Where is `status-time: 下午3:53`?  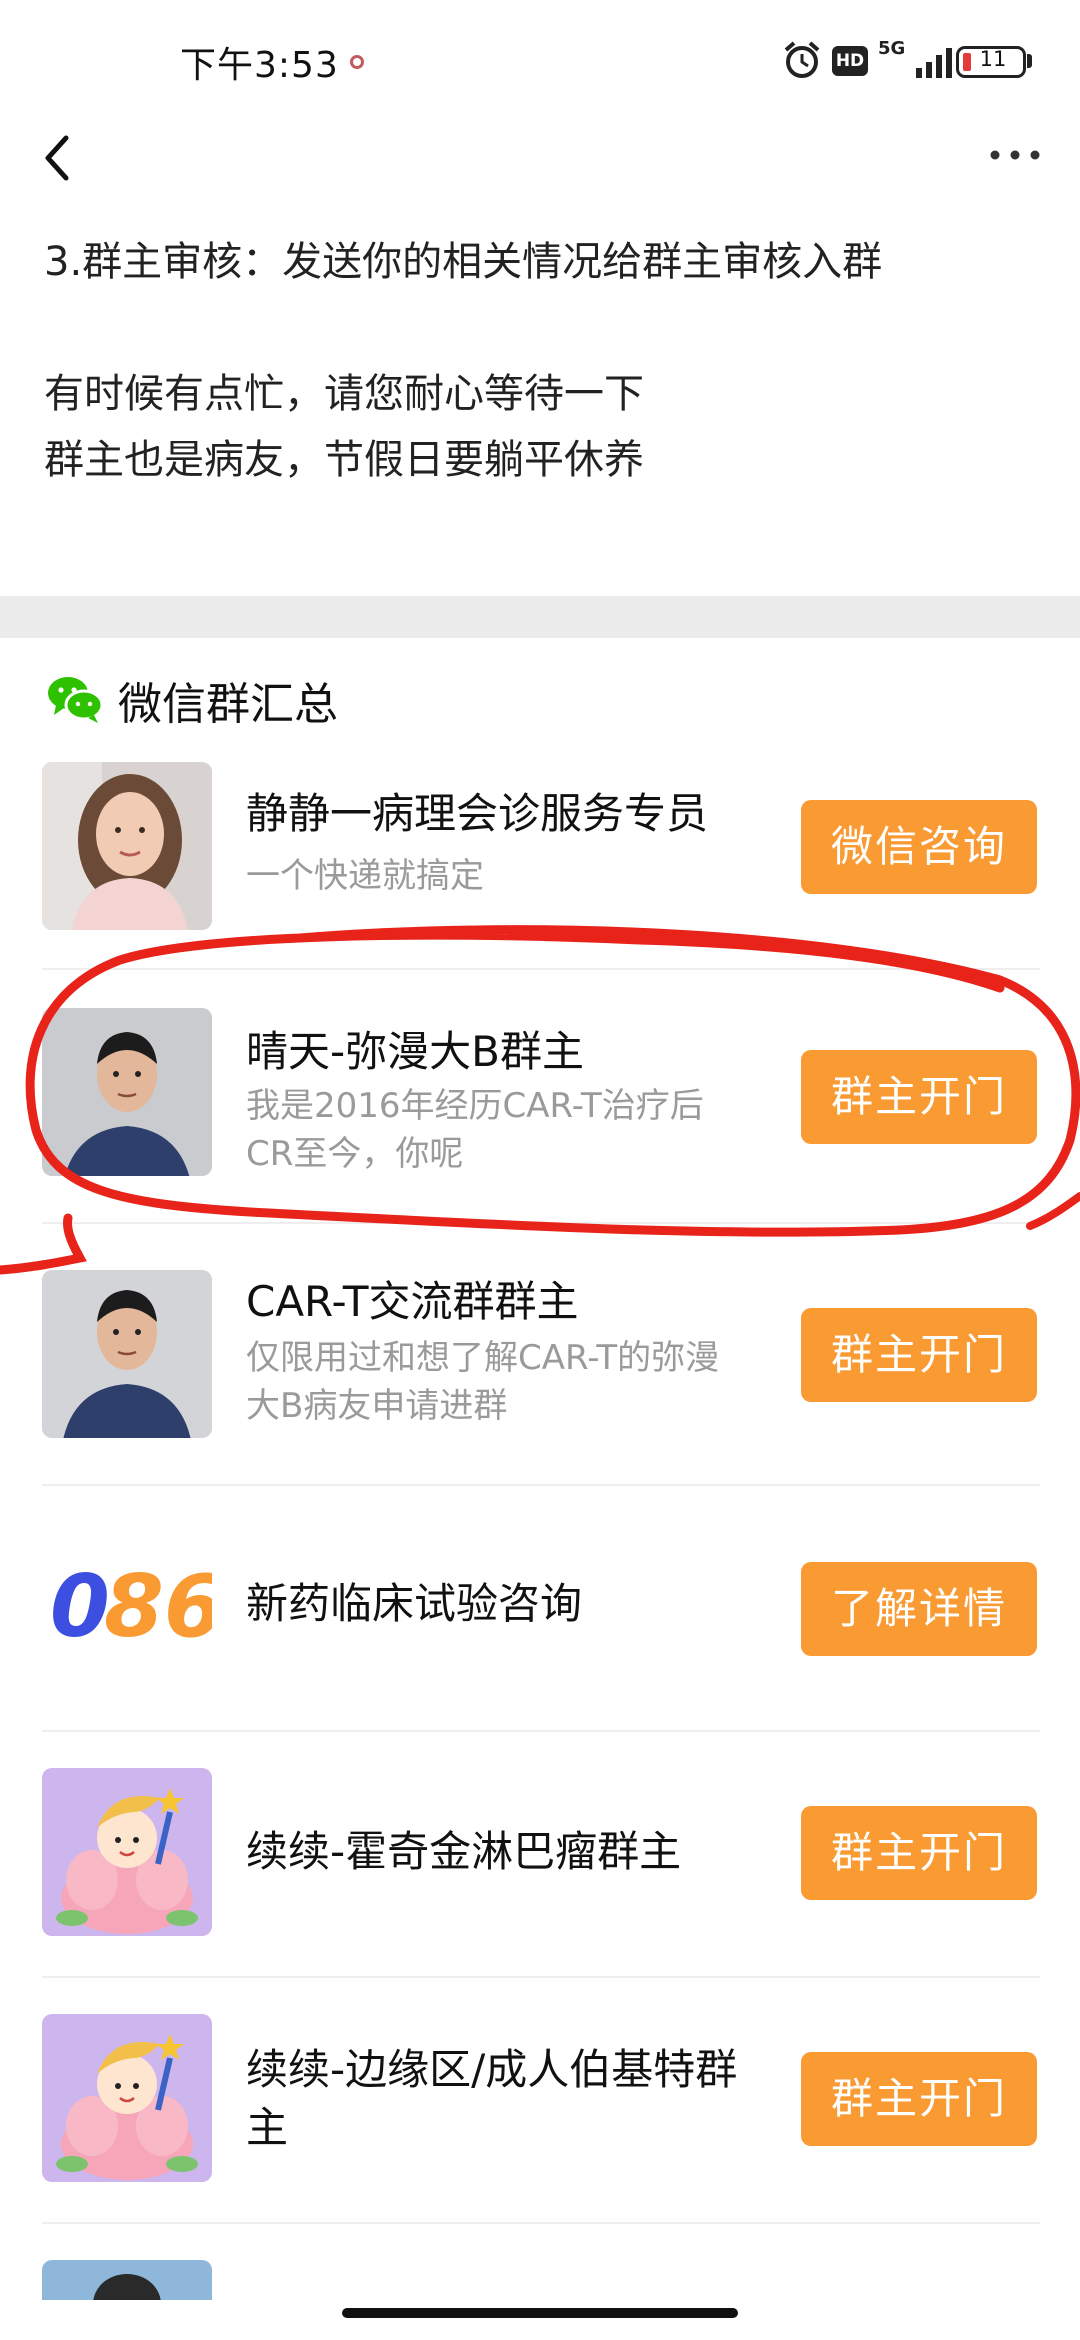
status-time: 下午3:53 is located at coordinates (259, 65).